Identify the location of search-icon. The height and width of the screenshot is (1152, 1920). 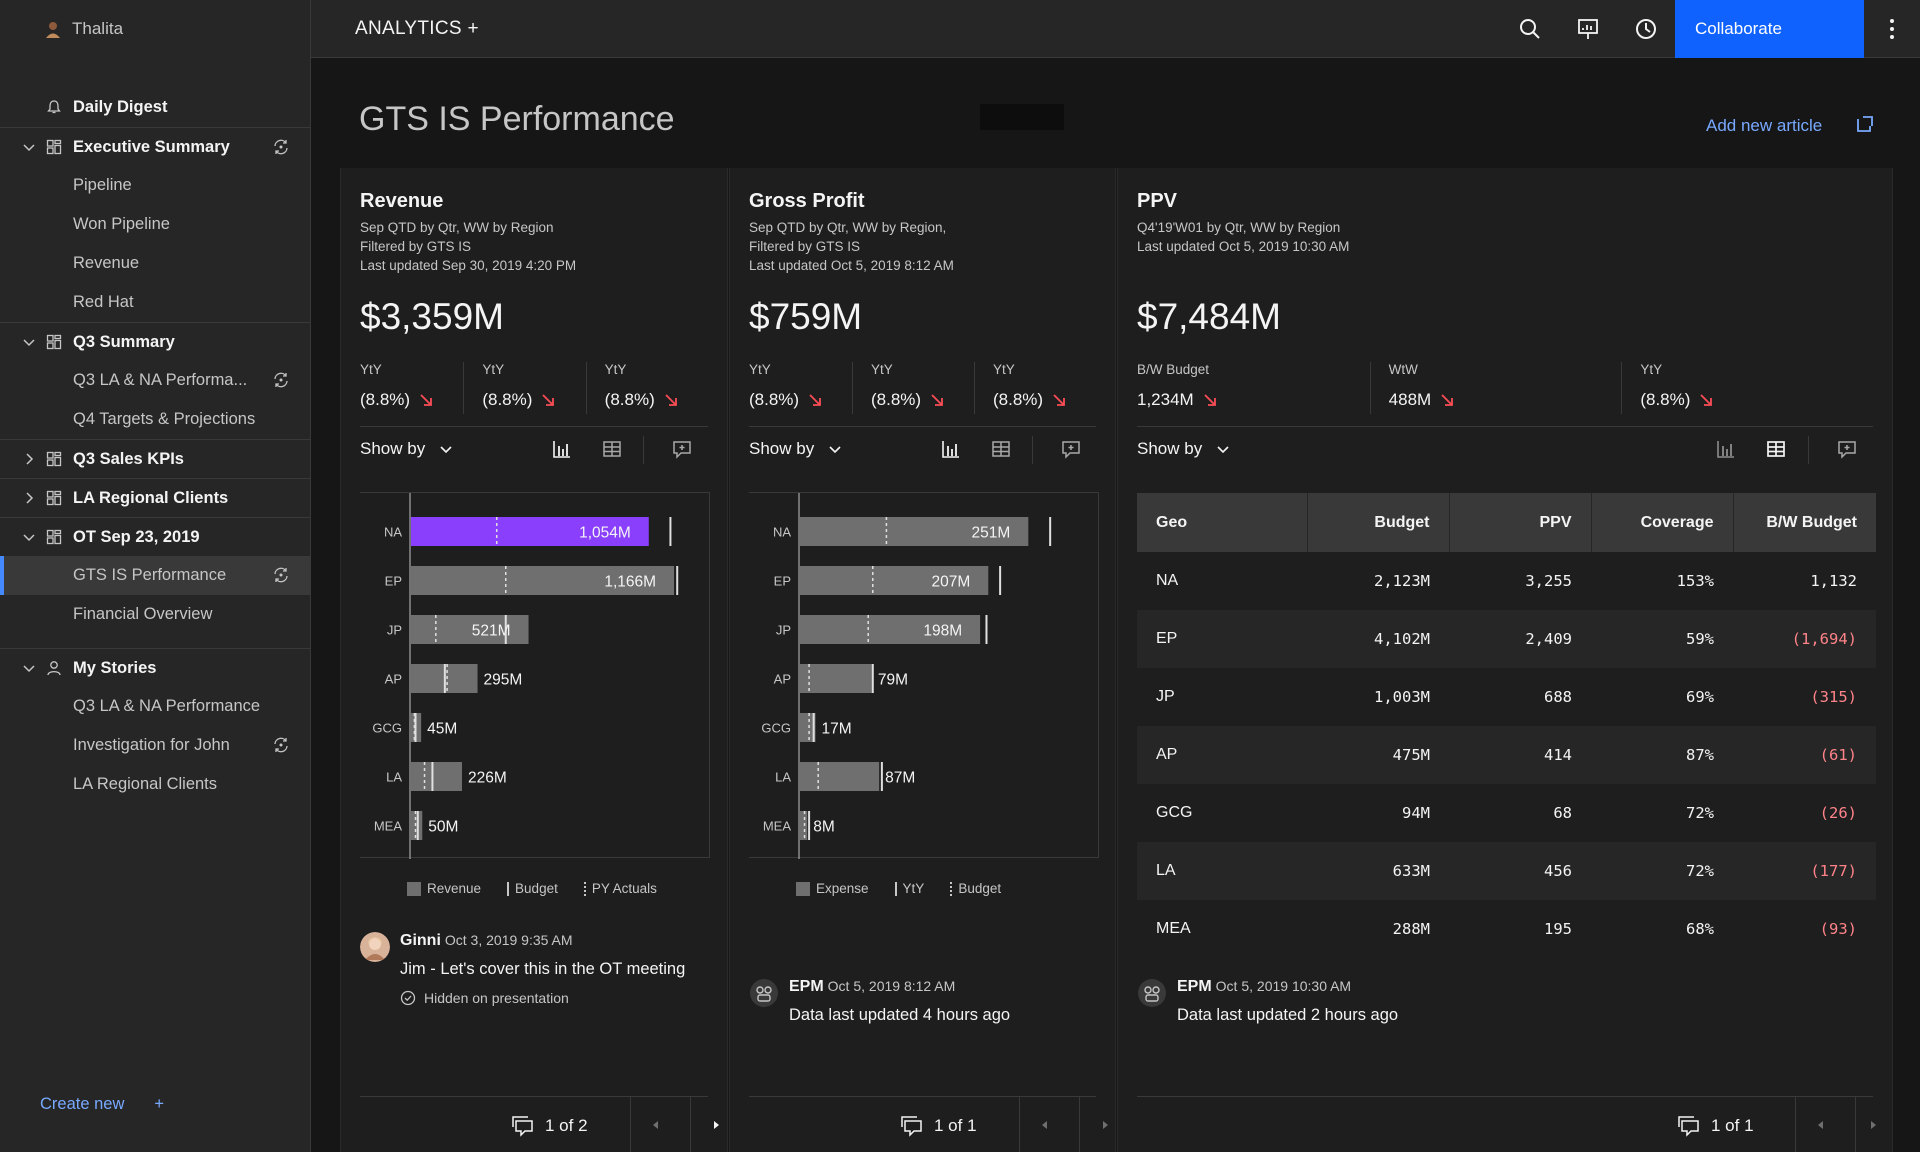
(1530, 29).